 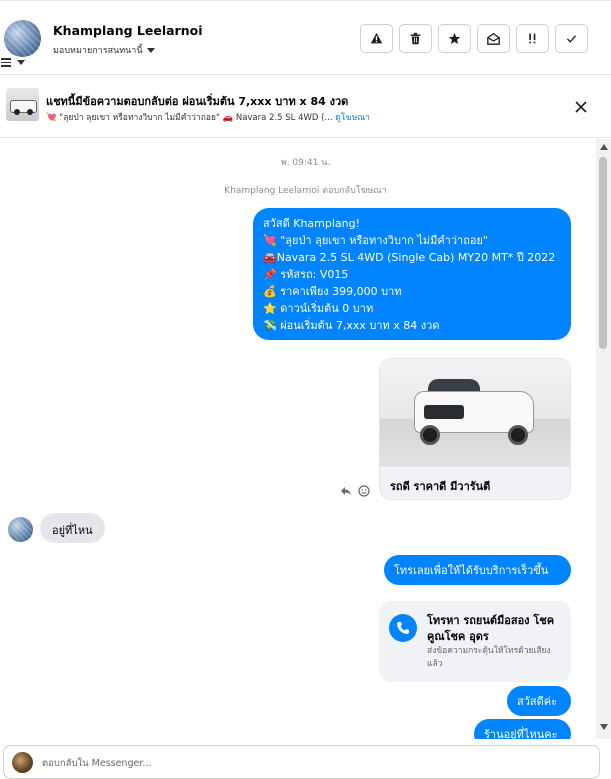 I want to click on ad-message-line: 📌 รหัสรถ: V015, so click(x=306, y=274).